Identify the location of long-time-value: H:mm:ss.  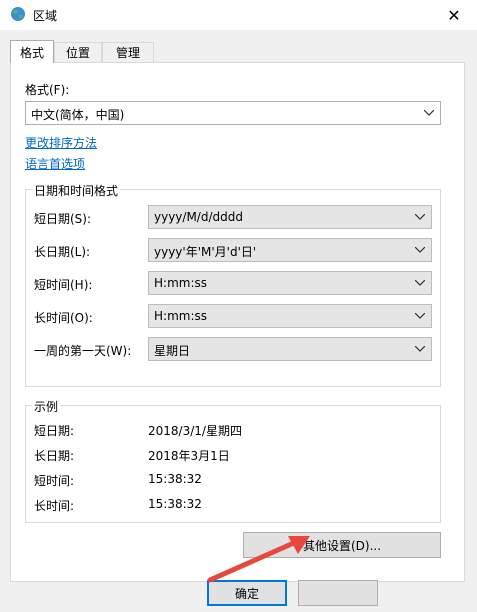
(180, 316).